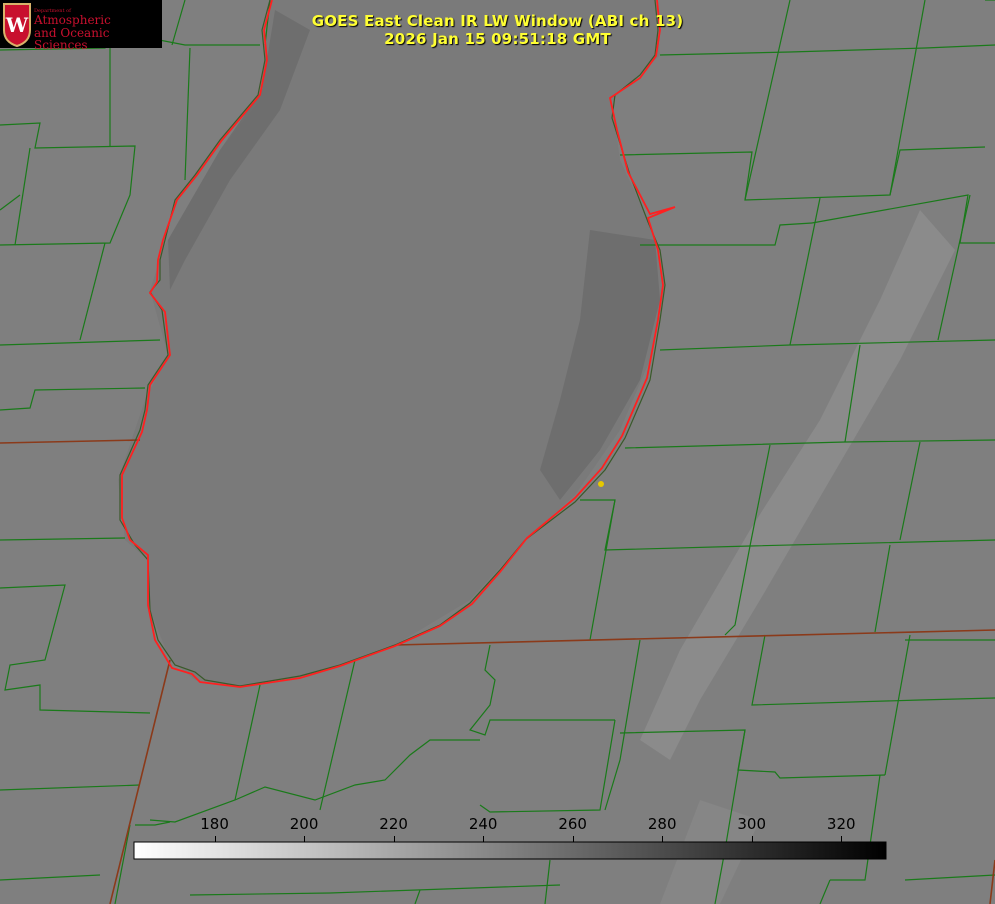 The height and width of the screenshot is (904, 995). I want to click on colorbar-gradient, so click(510, 850).